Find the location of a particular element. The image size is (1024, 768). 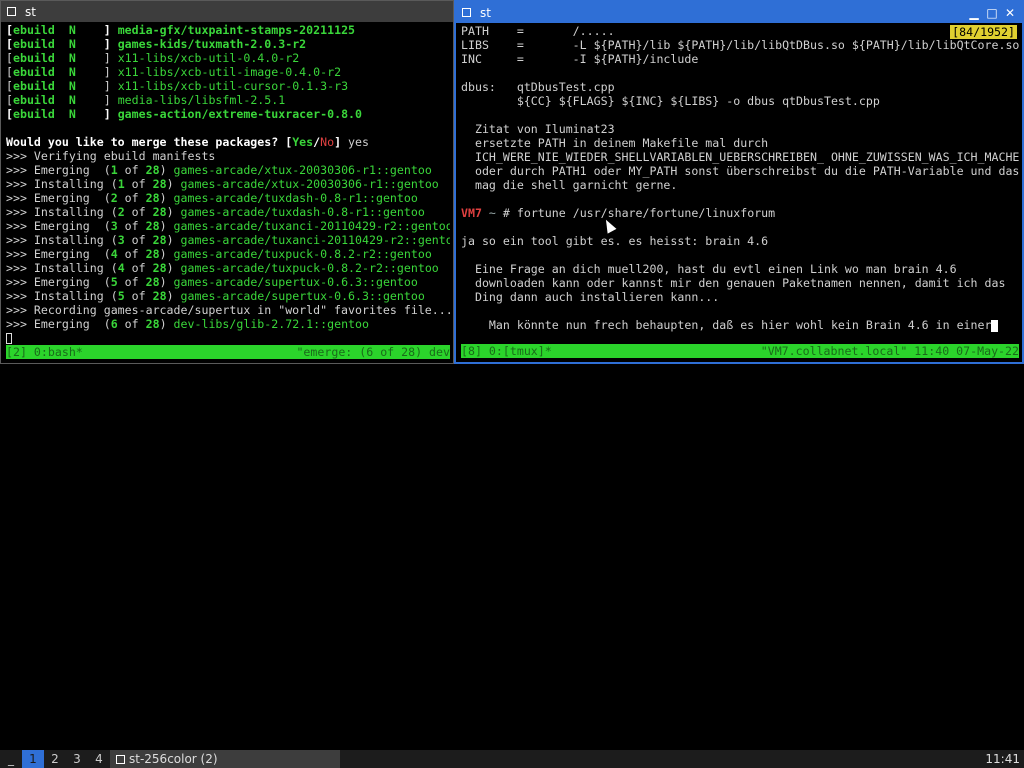

scroll-position-badge: [84/1952] is located at coordinates (983, 32).